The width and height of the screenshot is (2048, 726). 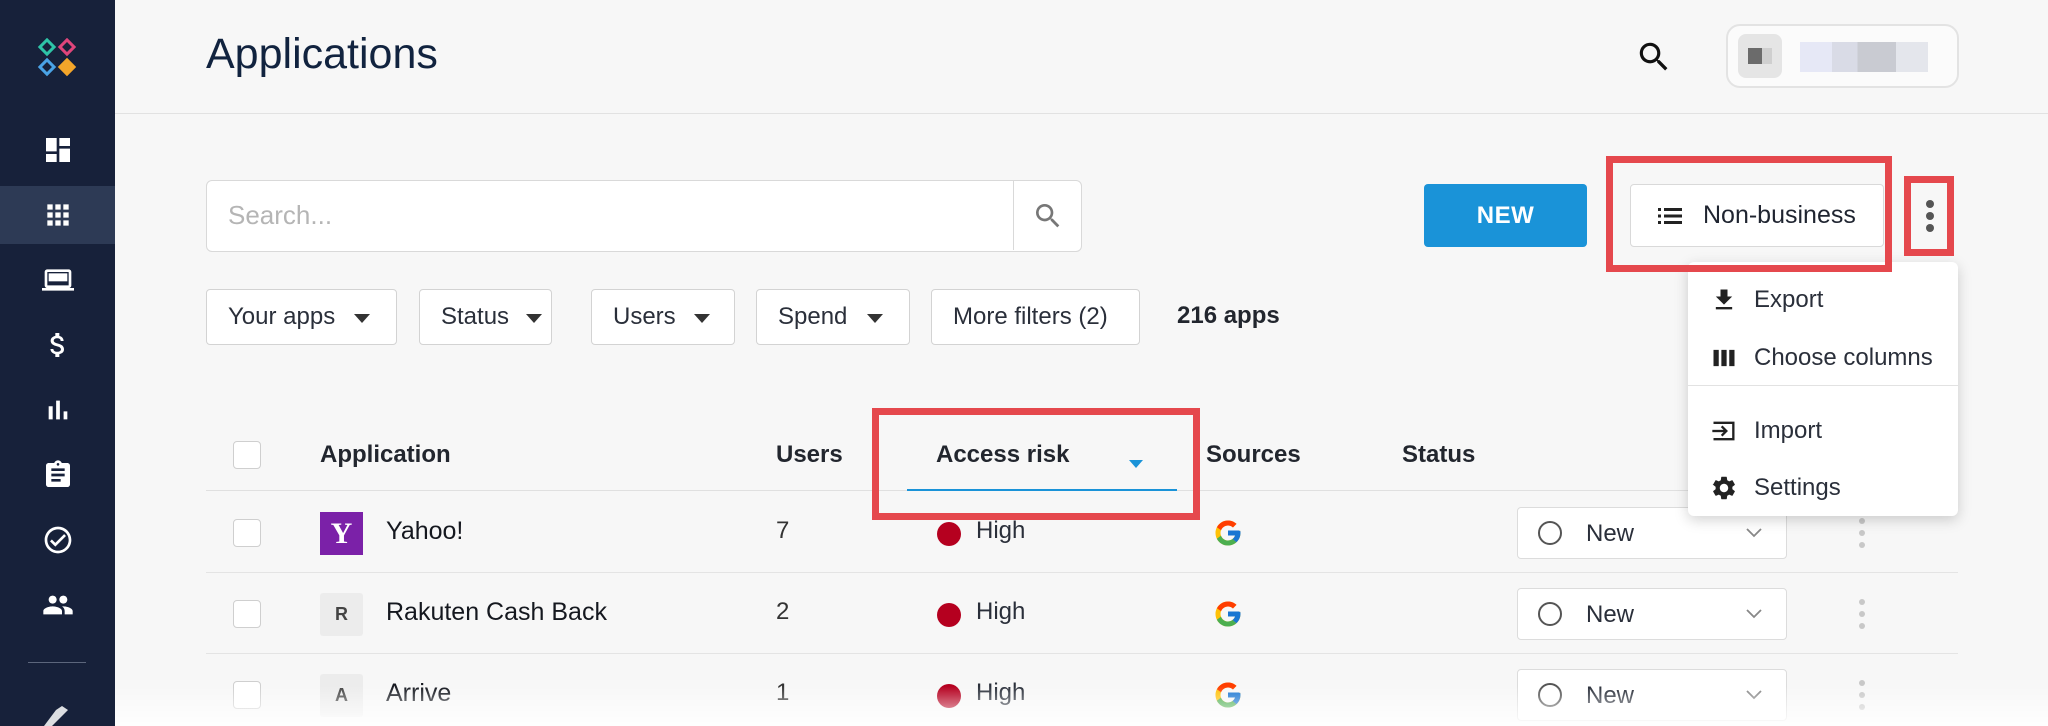 I want to click on view-selector-label: Non-business, so click(x=1779, y=215).